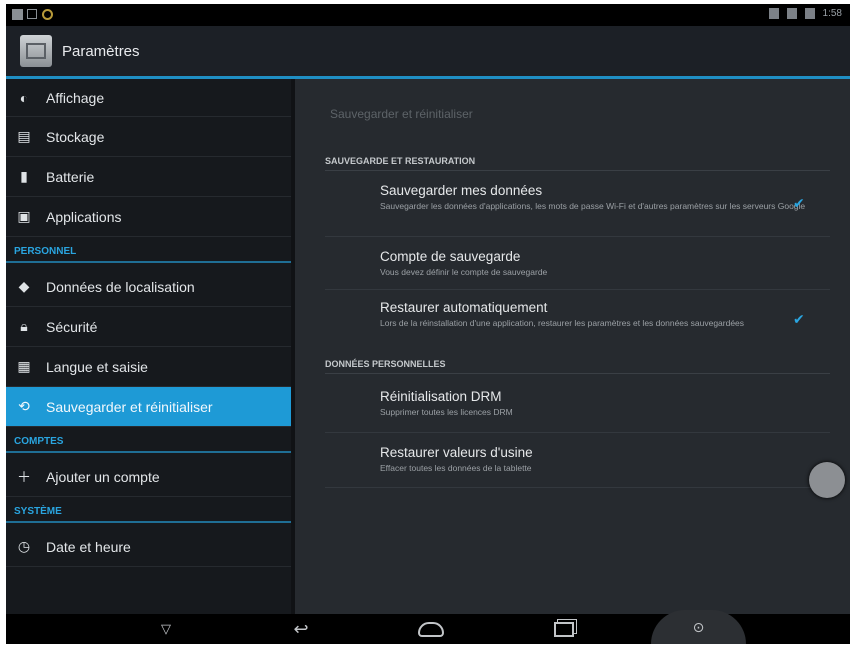 This screenshot has width=856, height=649. Describe the element at coordinates (564, 629) in the screenshot. I see `recent-apps-icon` at that location.